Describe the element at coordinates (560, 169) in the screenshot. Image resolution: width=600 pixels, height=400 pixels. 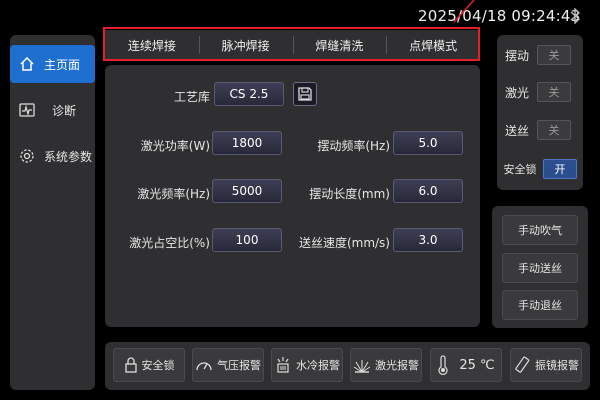
I see `safety-lock-toggle: 开` at that location.